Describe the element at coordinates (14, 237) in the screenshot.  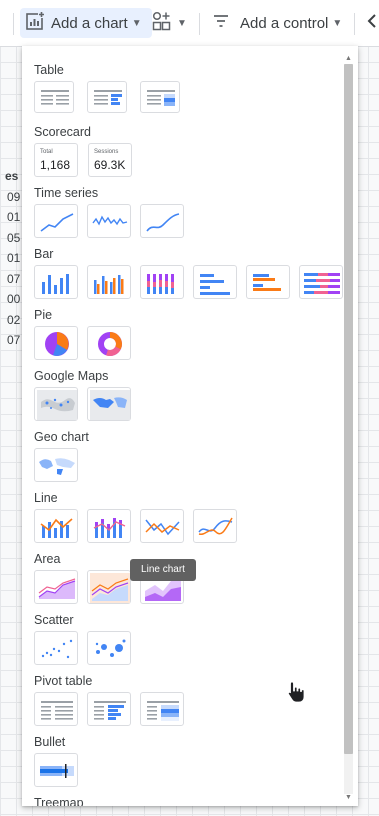
I see `background-table-cell: 05` at that location.